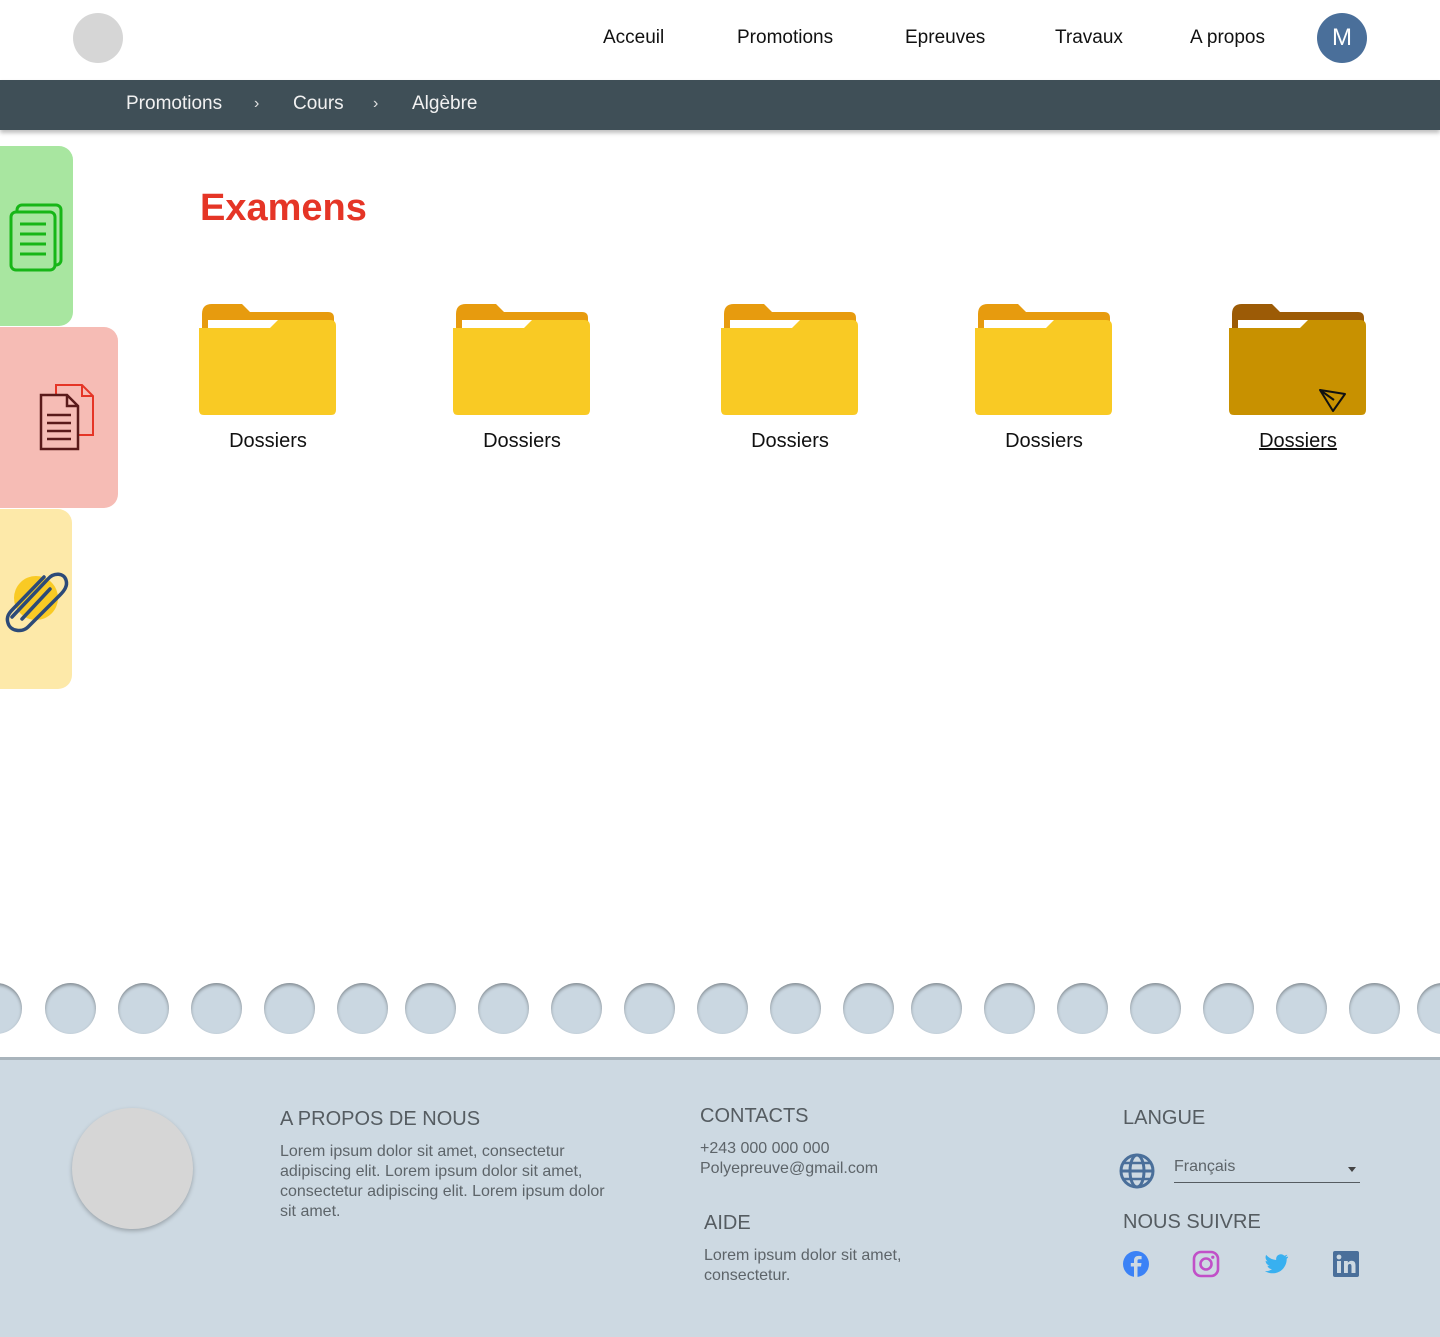  What do you see at coordinates (633, 38) in the screenshot?
I see `nav-acceuil: Acceuil` at bounding box center [633, 38].